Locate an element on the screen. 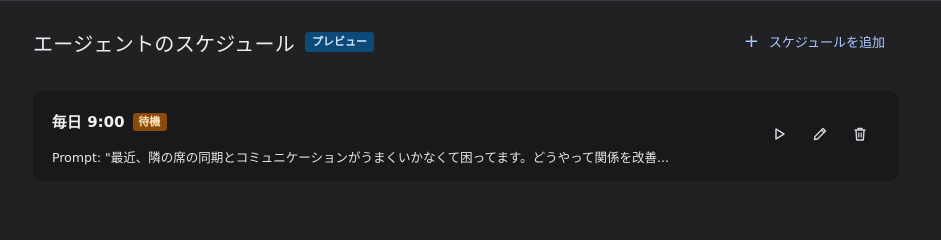 This screenshot has width=941, height=240. add-schedule-button: + スケジュールを追加 is located at coordinates (814, 41).